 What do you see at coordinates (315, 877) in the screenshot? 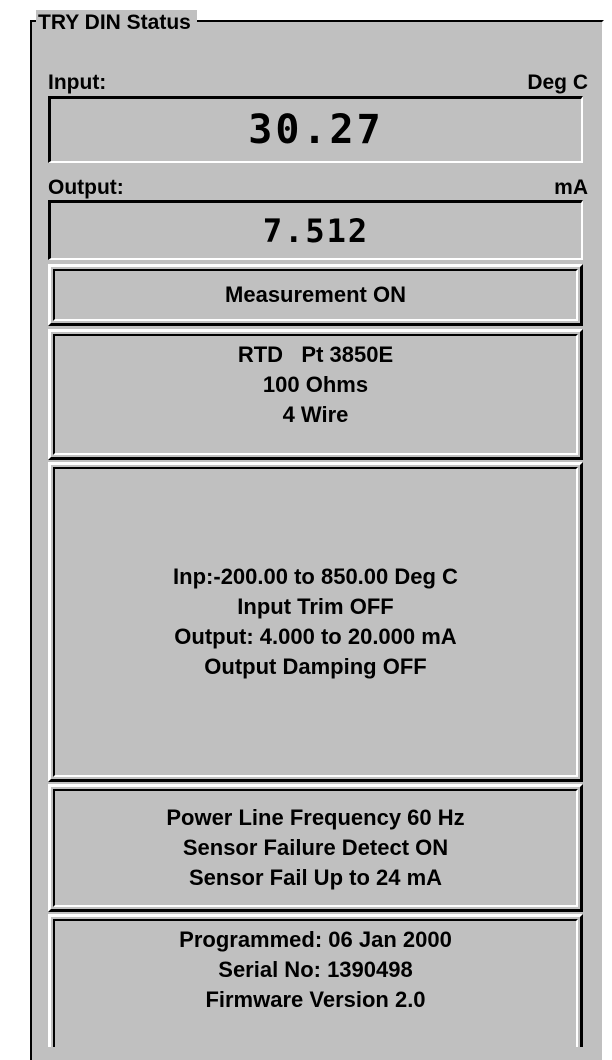
I see `sensor-fail-direction: Sensor Fail Up to 24 mA` at bounding box center [315, 877].